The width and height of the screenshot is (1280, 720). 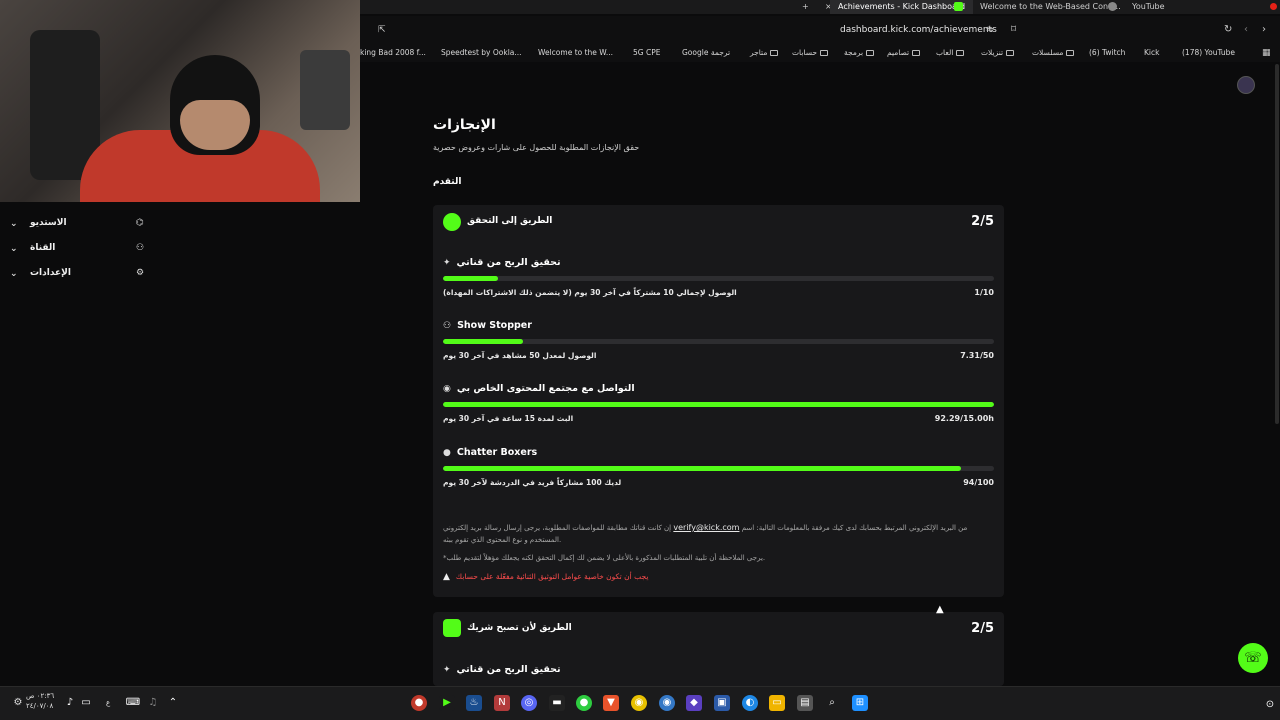 I want to click on chrome-alt-icon: ◉, so click(x=667, y=703).